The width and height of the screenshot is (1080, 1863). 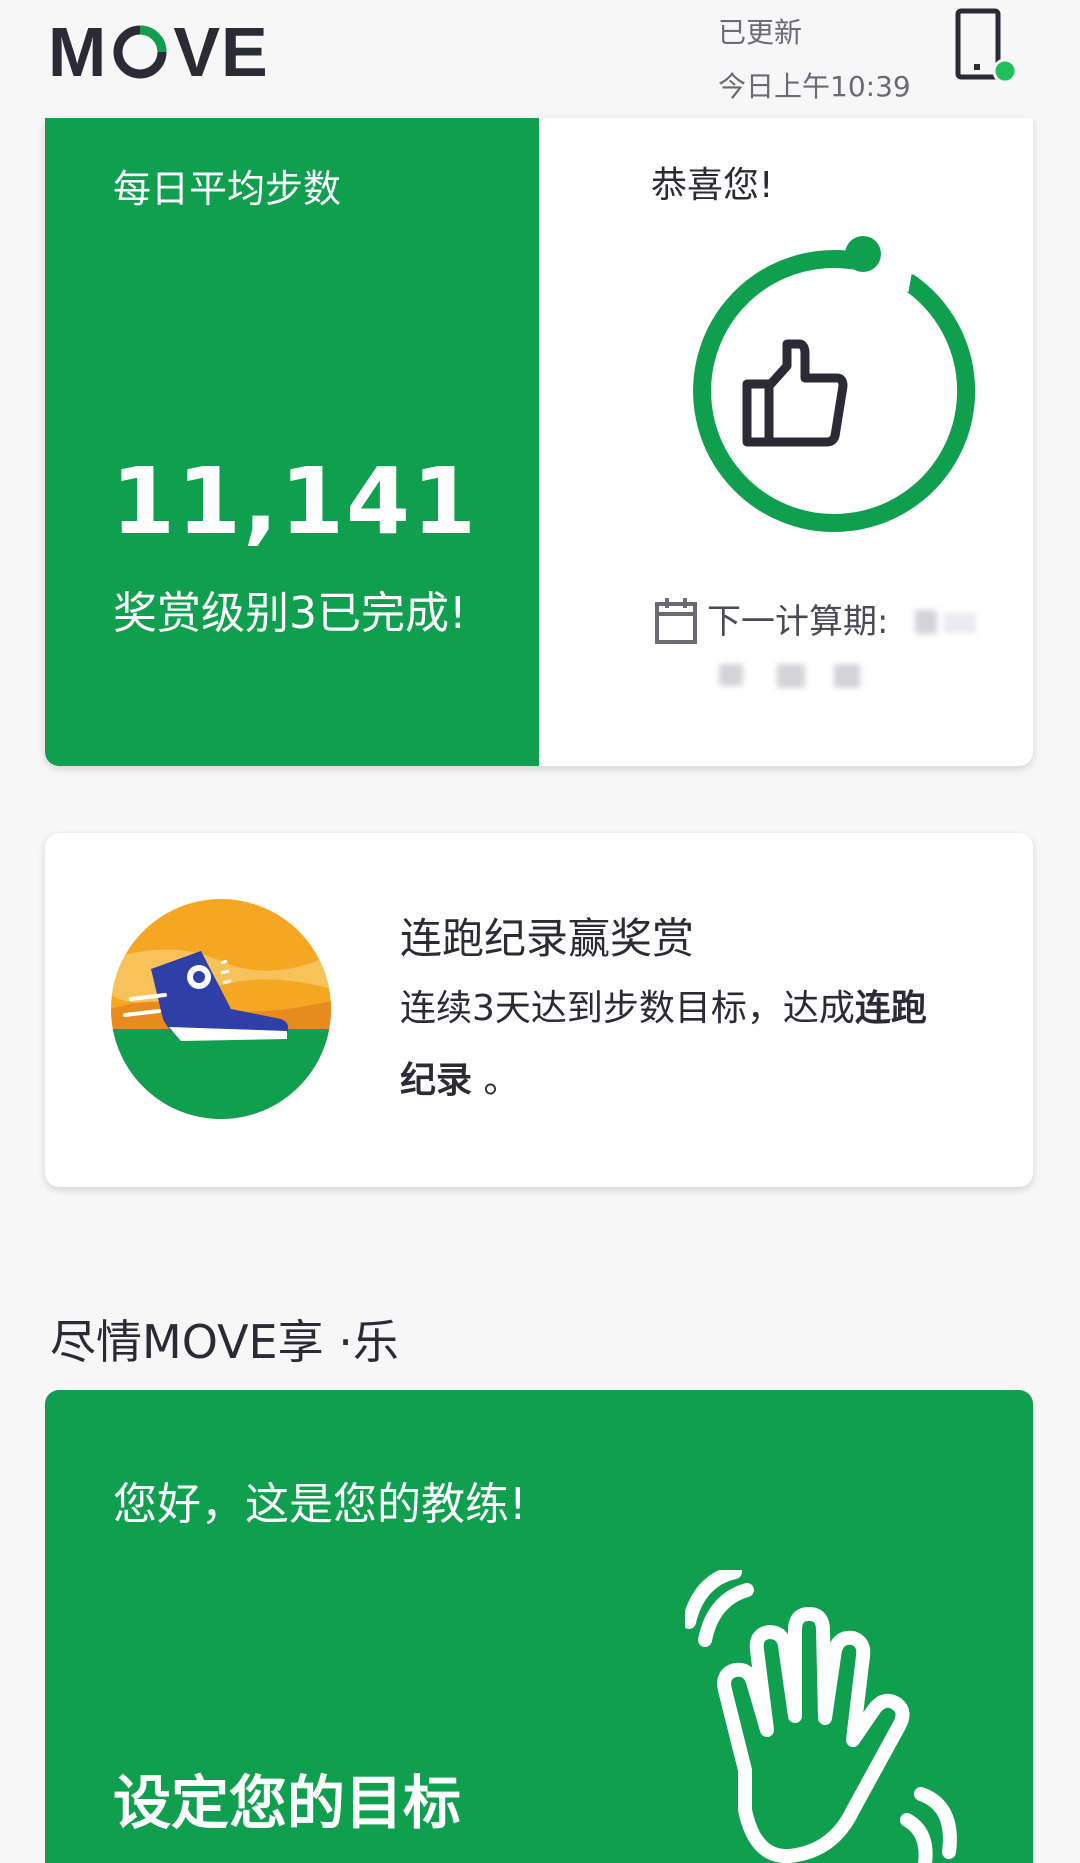 What do you see at coordinates (224, 1342) in the screenshot?
I see `section-title: 尽情MOVE享 ·乐` at bounding box center [224, 1342].